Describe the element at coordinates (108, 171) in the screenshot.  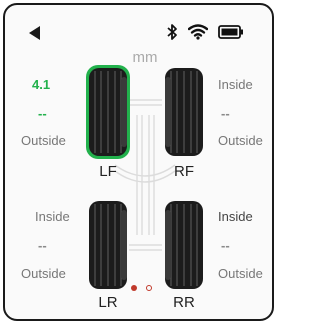
I see `lf-name: LF` at that location.